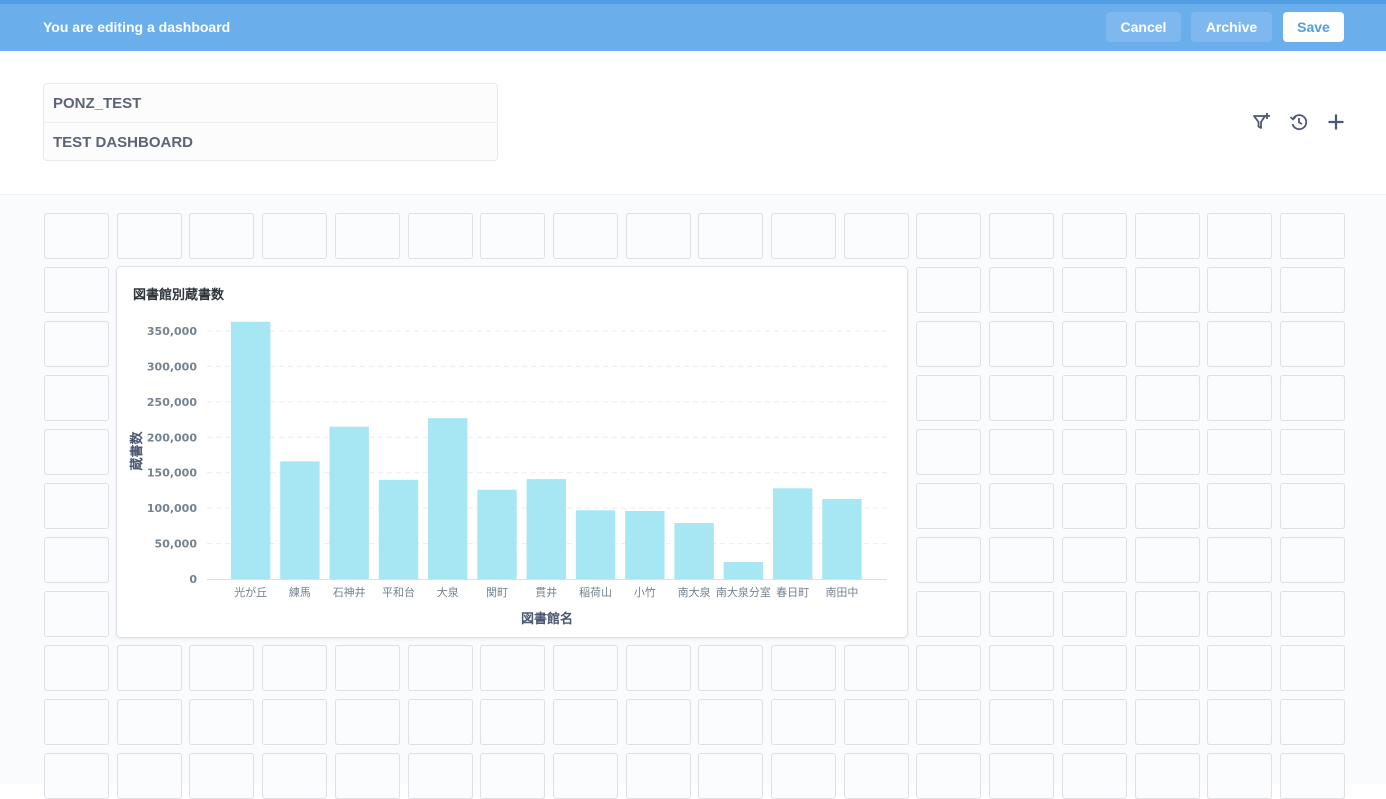 The image size is (1386, 799). Describe the element at coordinates (176, 544) in the screenshot. I see `y-tick-label: 50,000` at that location.